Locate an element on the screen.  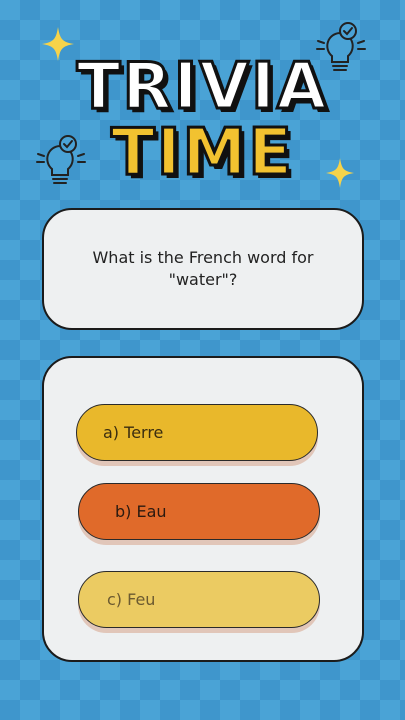
answer-option-label: a) Terre is located at coordinates (133, 432).